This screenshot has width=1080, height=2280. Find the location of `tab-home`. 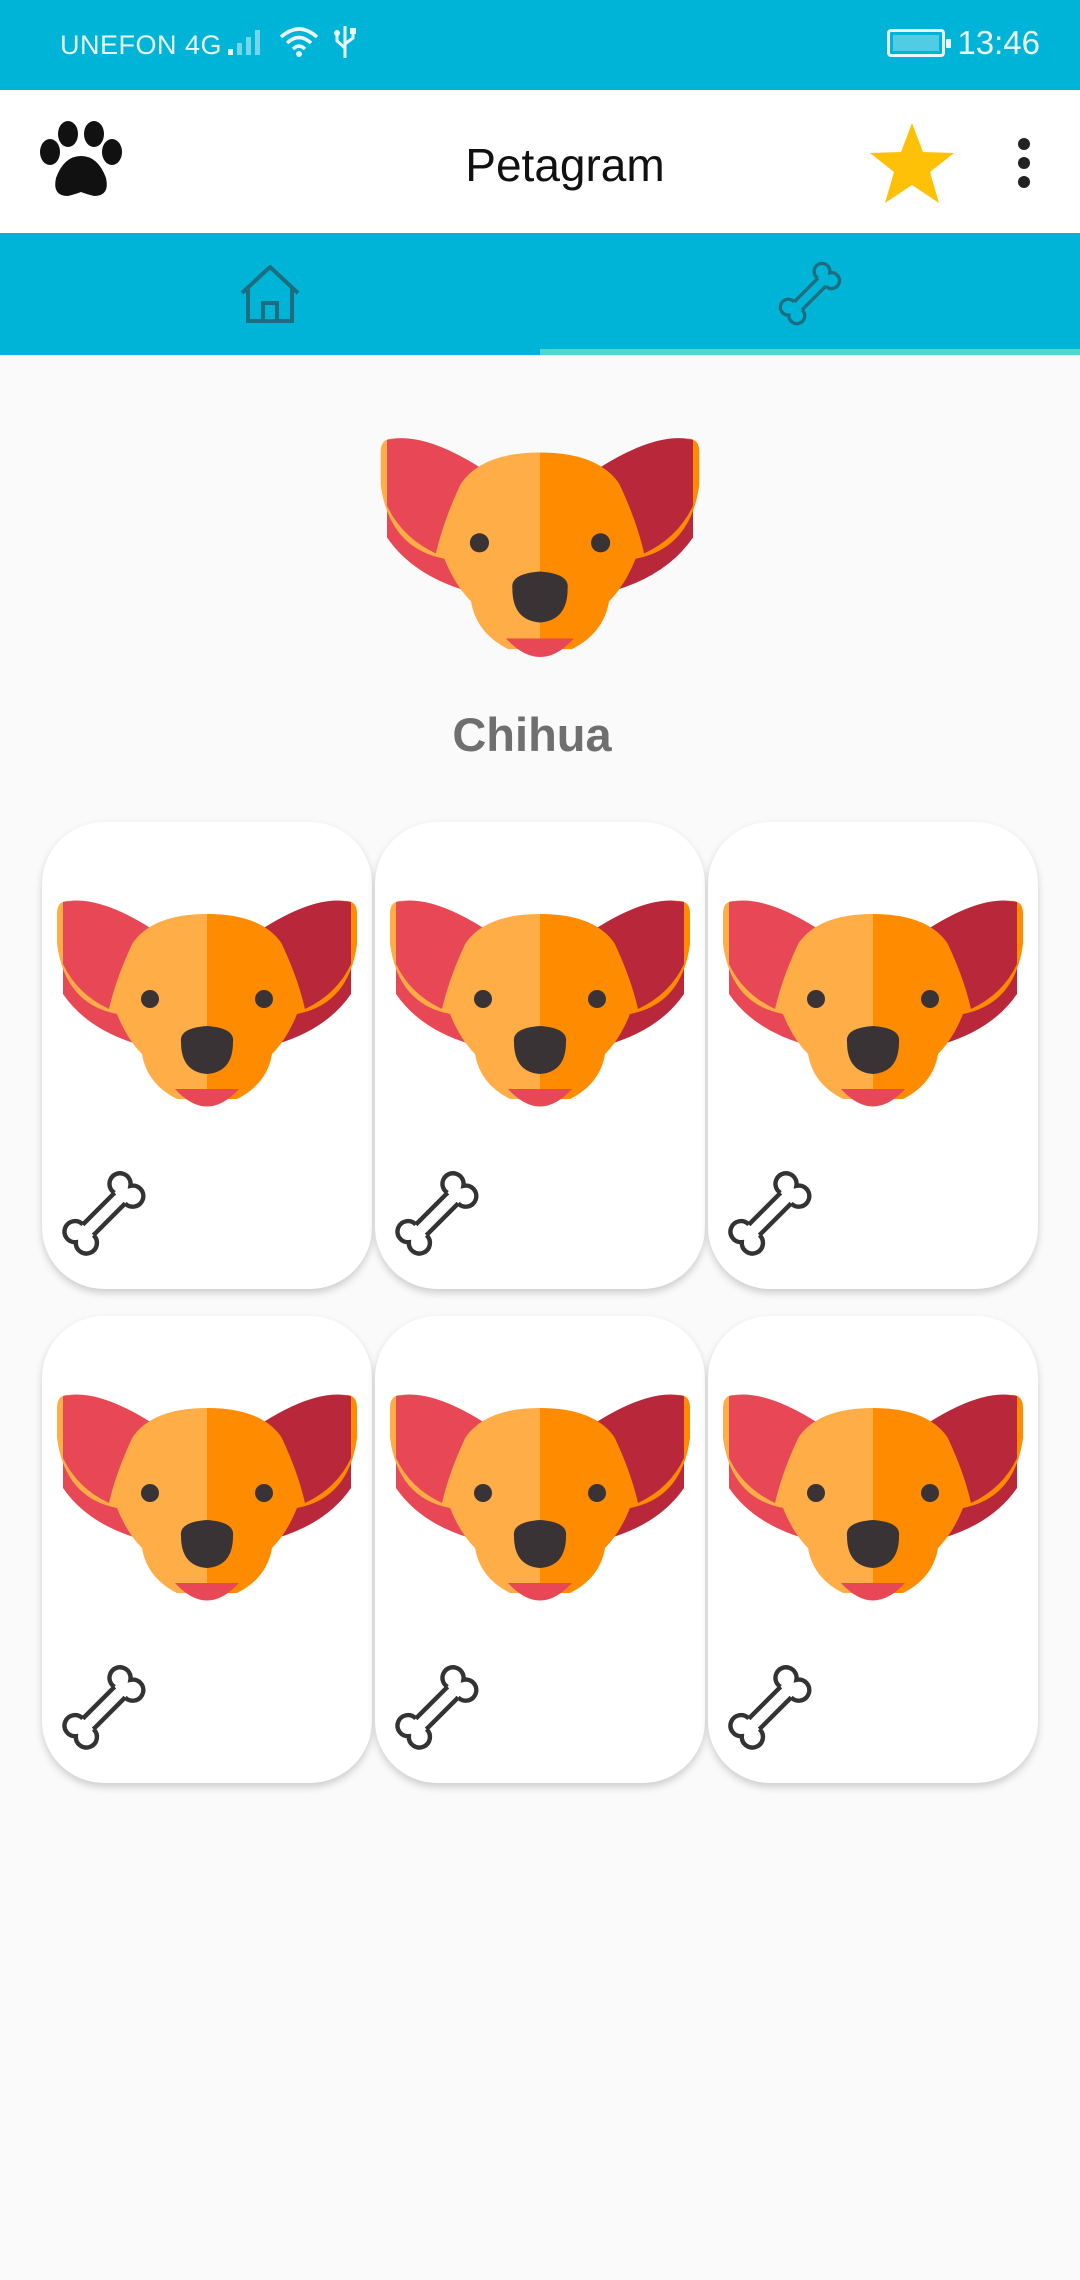

tab-home is located at coordinates (270, 294).